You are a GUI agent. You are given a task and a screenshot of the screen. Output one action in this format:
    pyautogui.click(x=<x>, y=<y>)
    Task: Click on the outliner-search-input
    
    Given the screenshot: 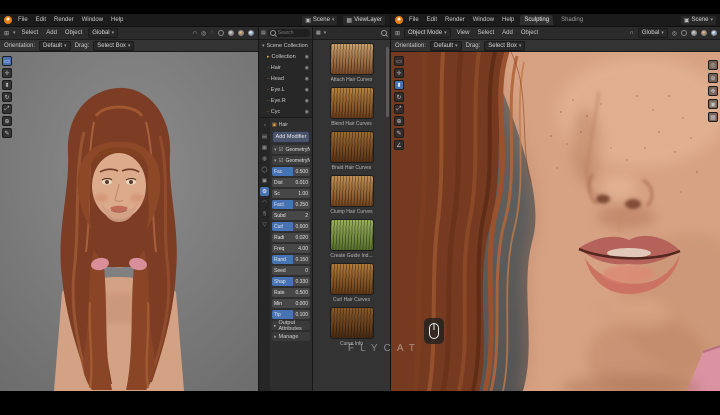 What is the action you would take?
    pyautogui.click(x=292, y=33)
    